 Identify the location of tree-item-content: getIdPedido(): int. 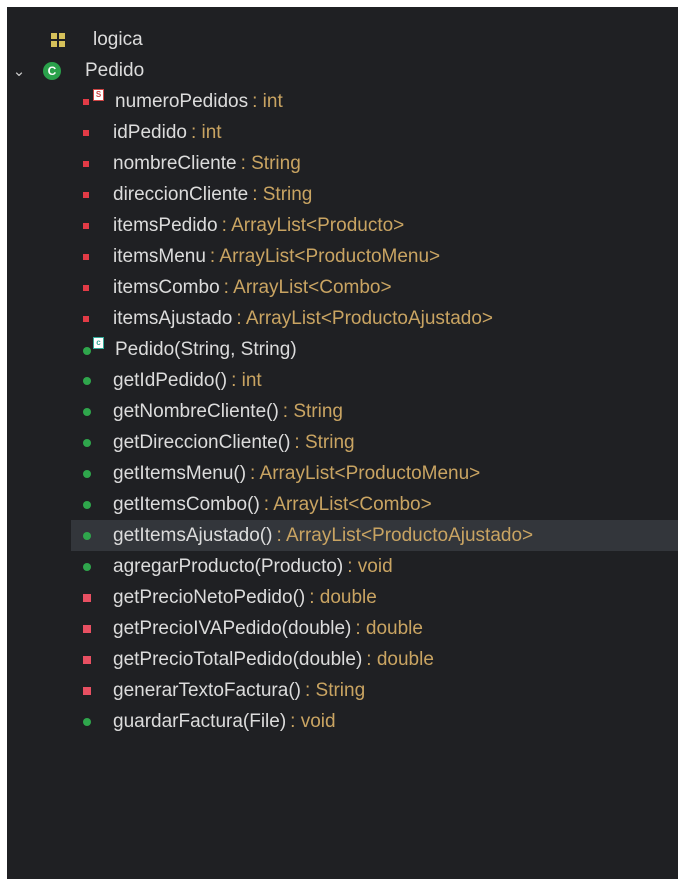
(172, 381).